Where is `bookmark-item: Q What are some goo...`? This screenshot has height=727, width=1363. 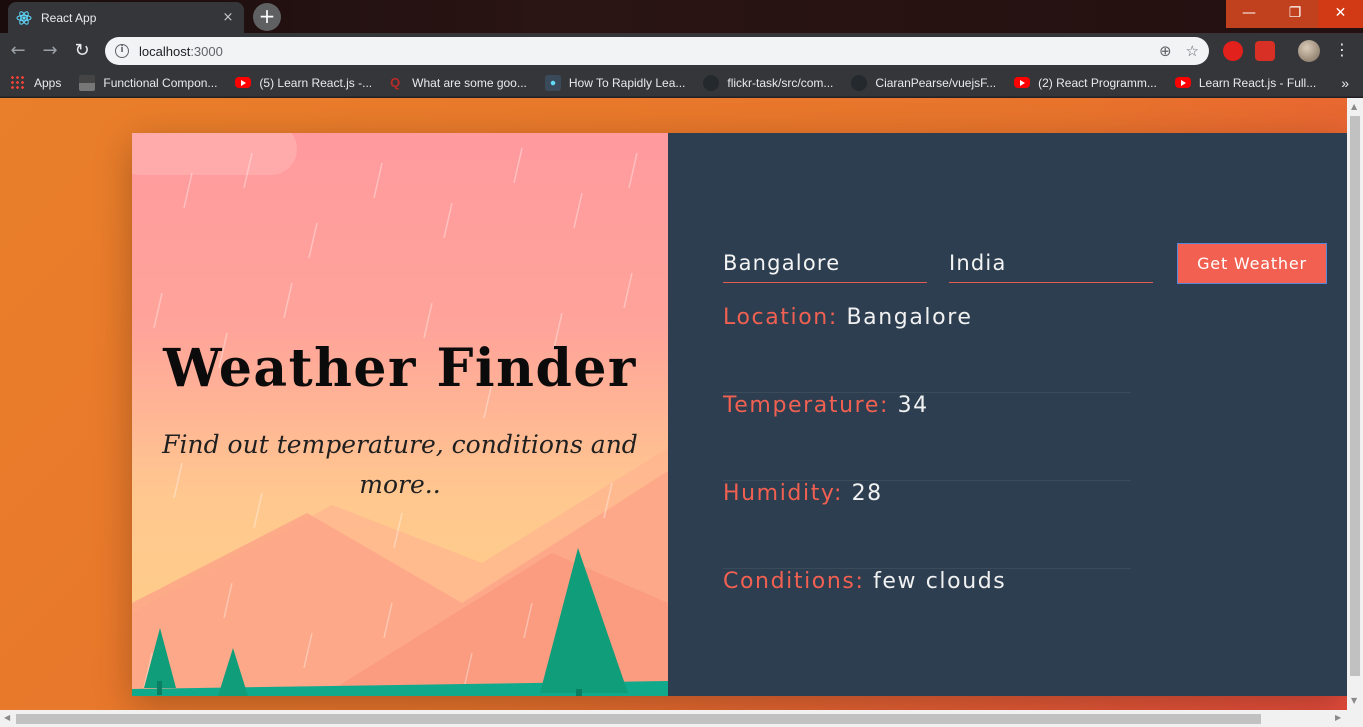 bookmark-item: Q What are some goo... is located at coordinates (458, 83).